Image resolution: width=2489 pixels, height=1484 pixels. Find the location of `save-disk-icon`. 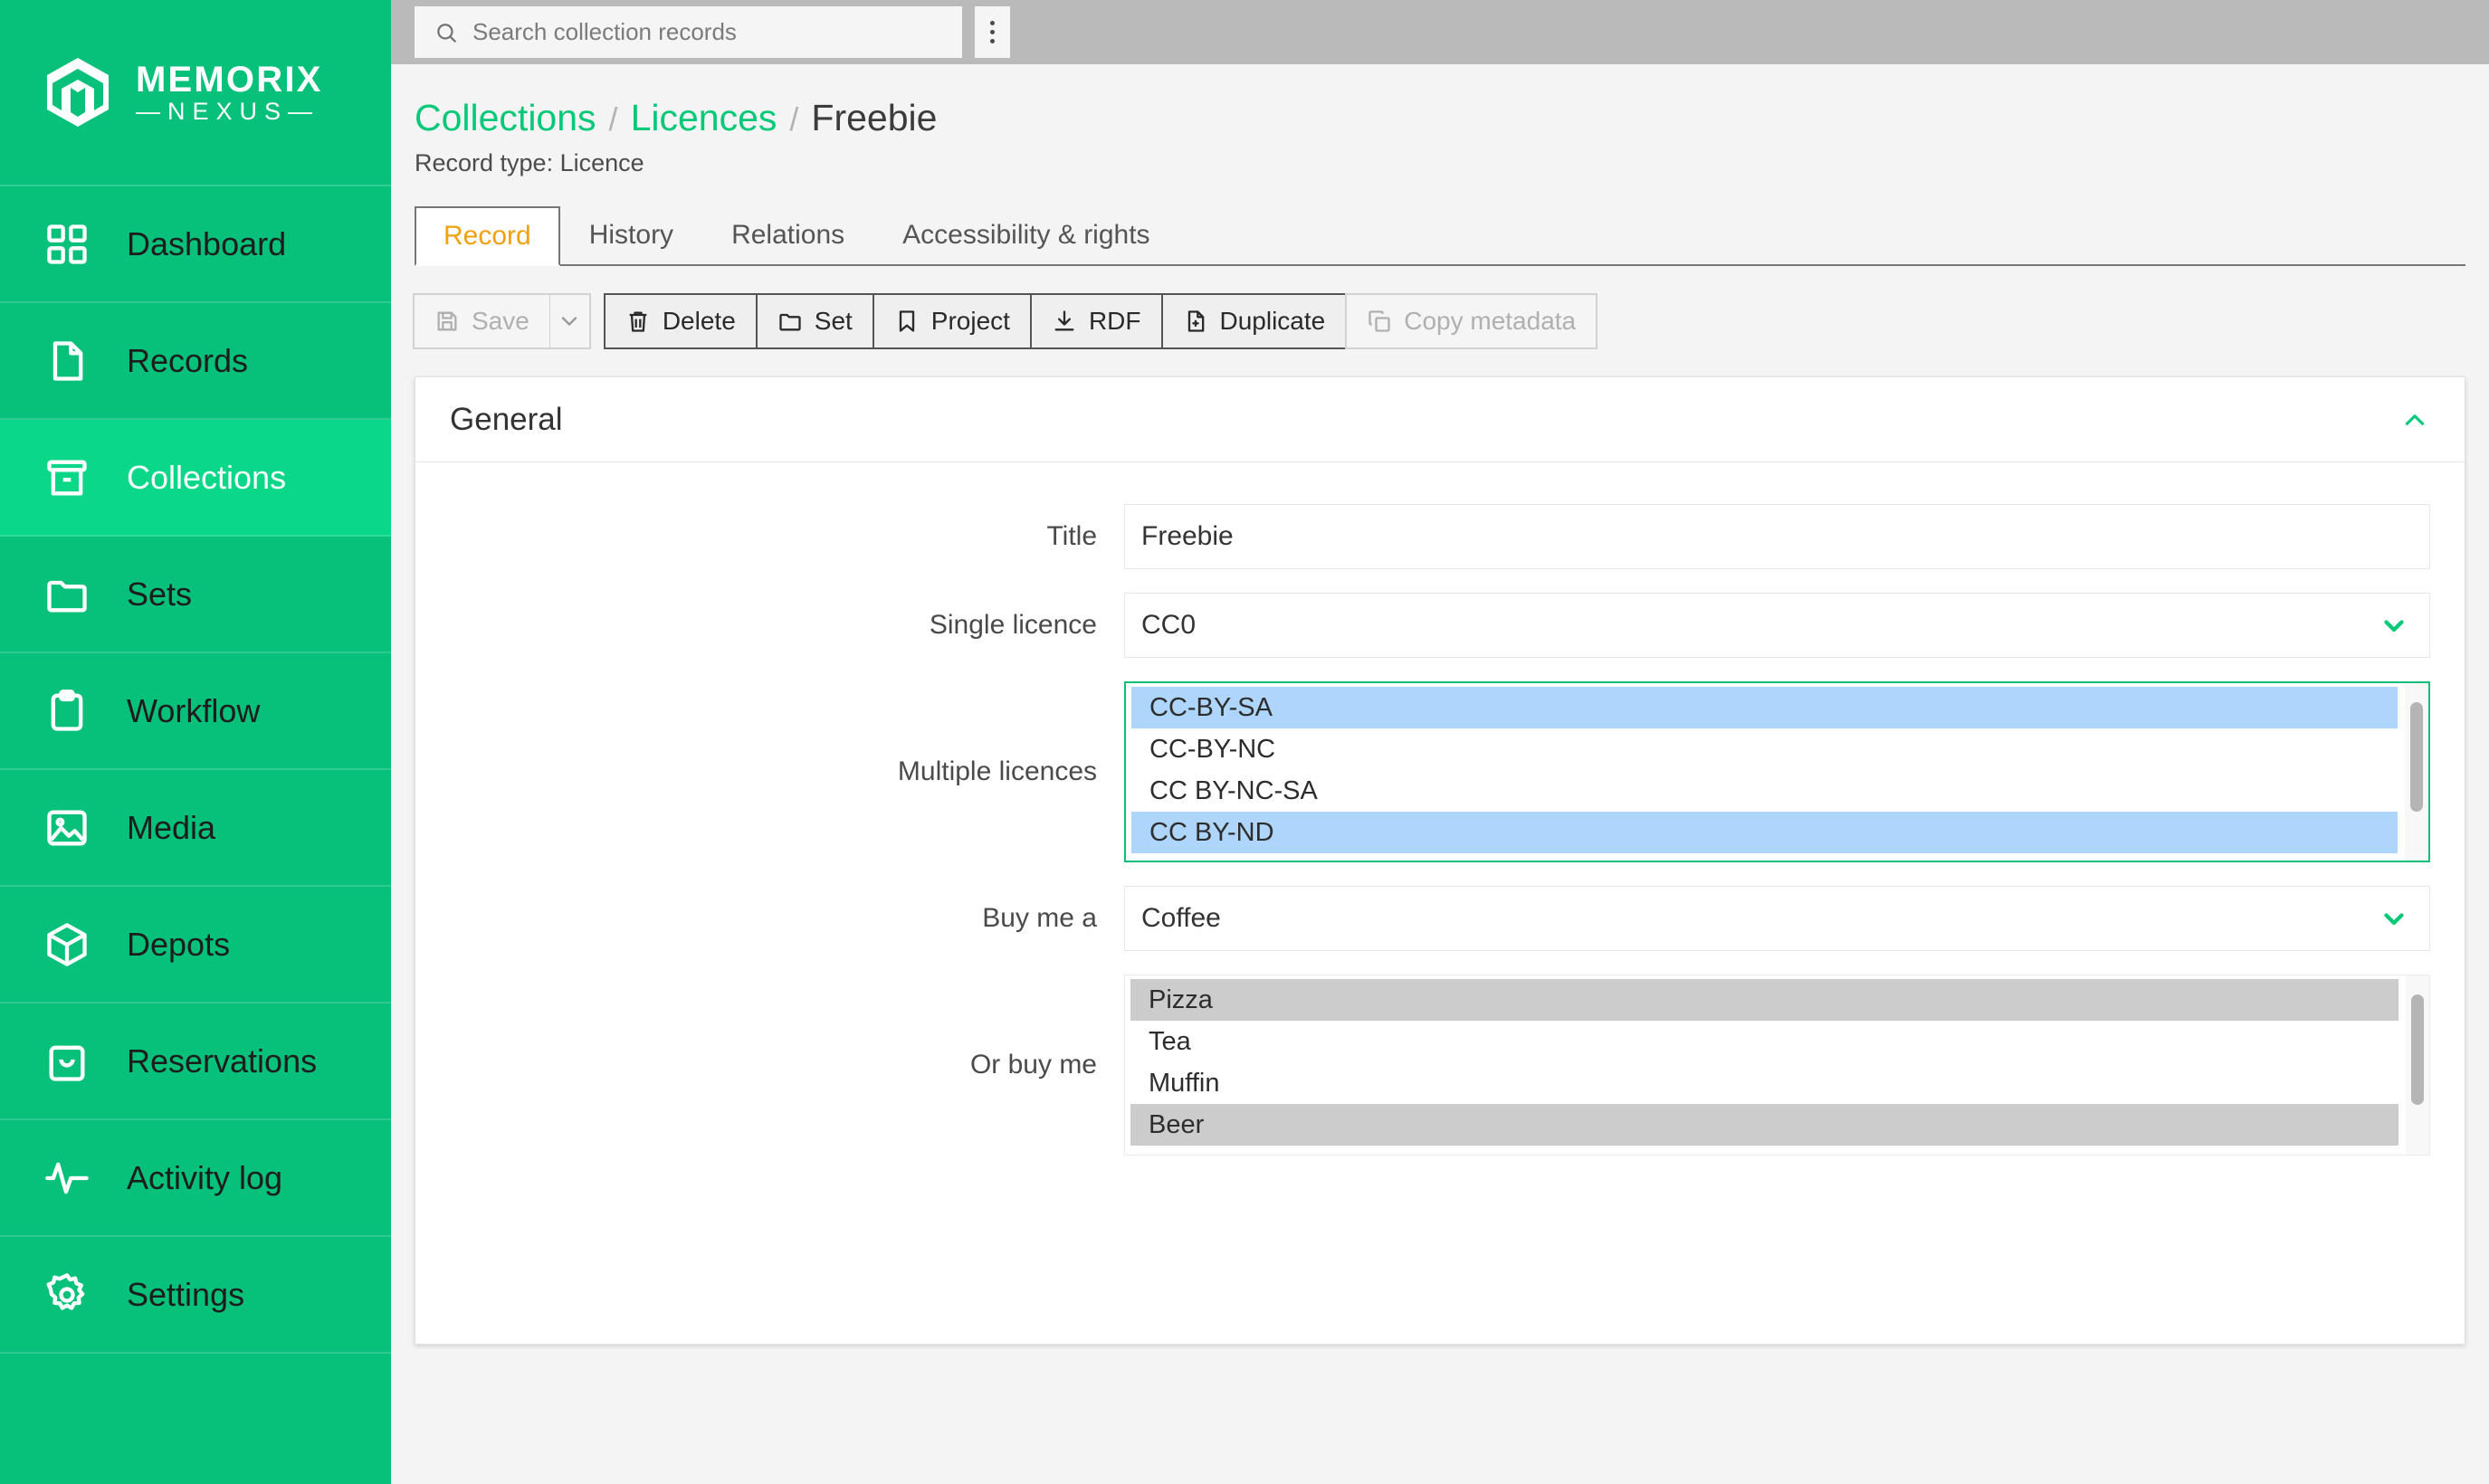

save-disk-icon is located at coordinates (447, 321).